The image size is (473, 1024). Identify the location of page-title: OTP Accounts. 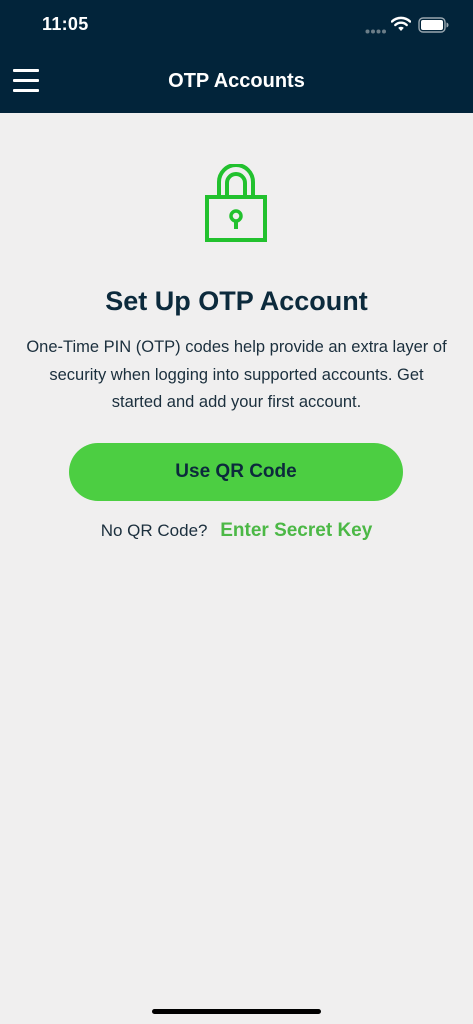
(236, 81).